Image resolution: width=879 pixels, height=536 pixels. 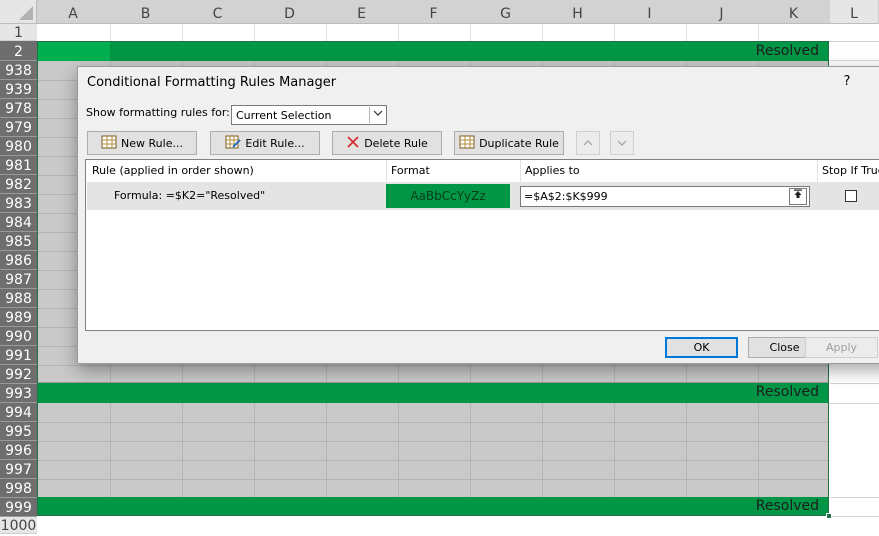 I want to click on move-up-button, so click(x=588, y=143).